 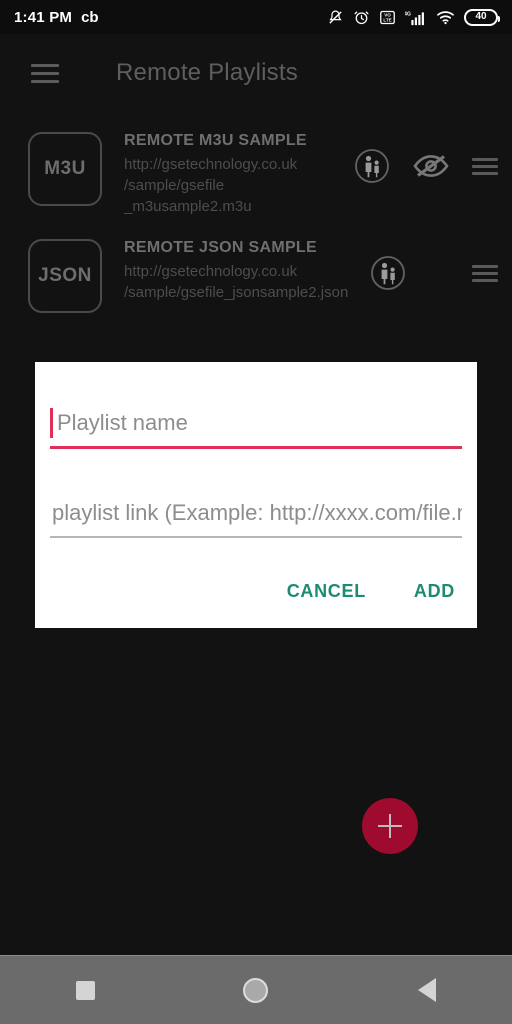 I want to click on app-bar: Remote Playlists, so click(x=256, y=73).